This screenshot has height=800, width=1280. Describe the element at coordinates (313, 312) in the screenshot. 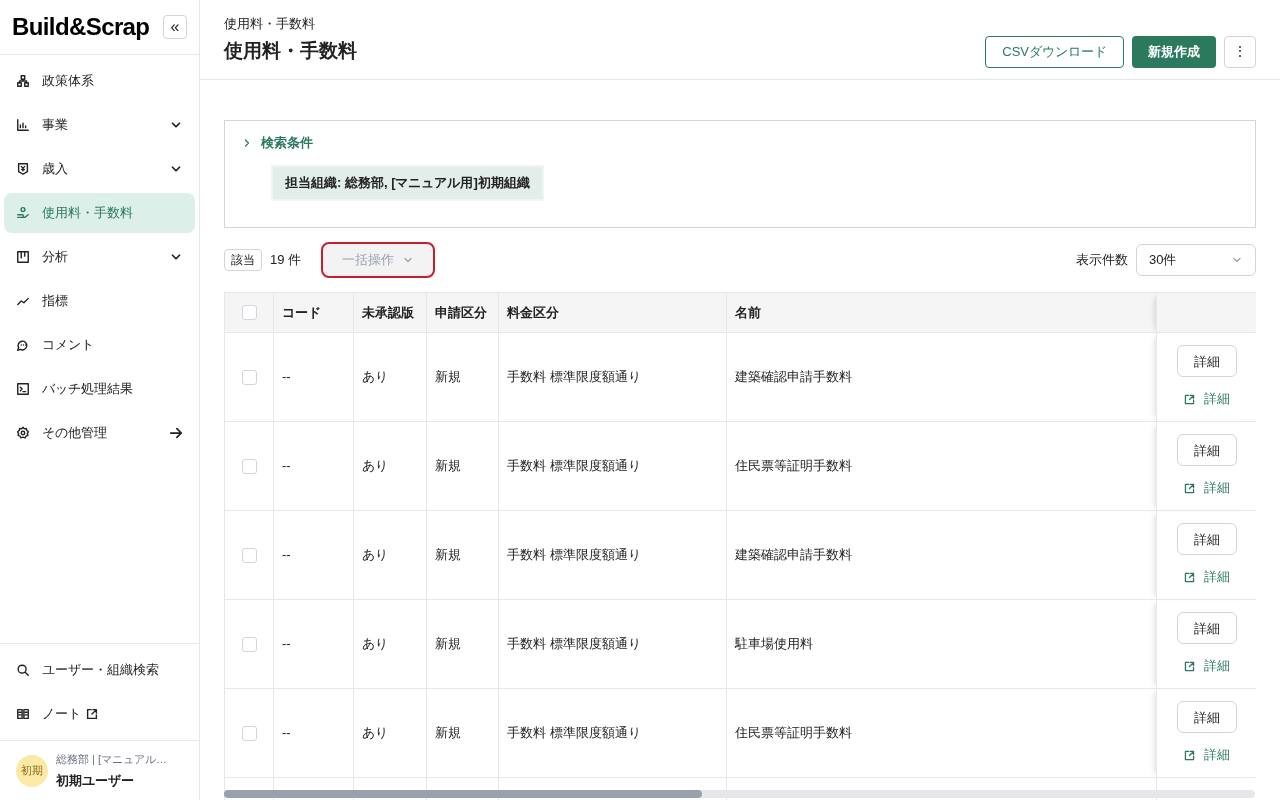

I see `column-header: コード` at that location.